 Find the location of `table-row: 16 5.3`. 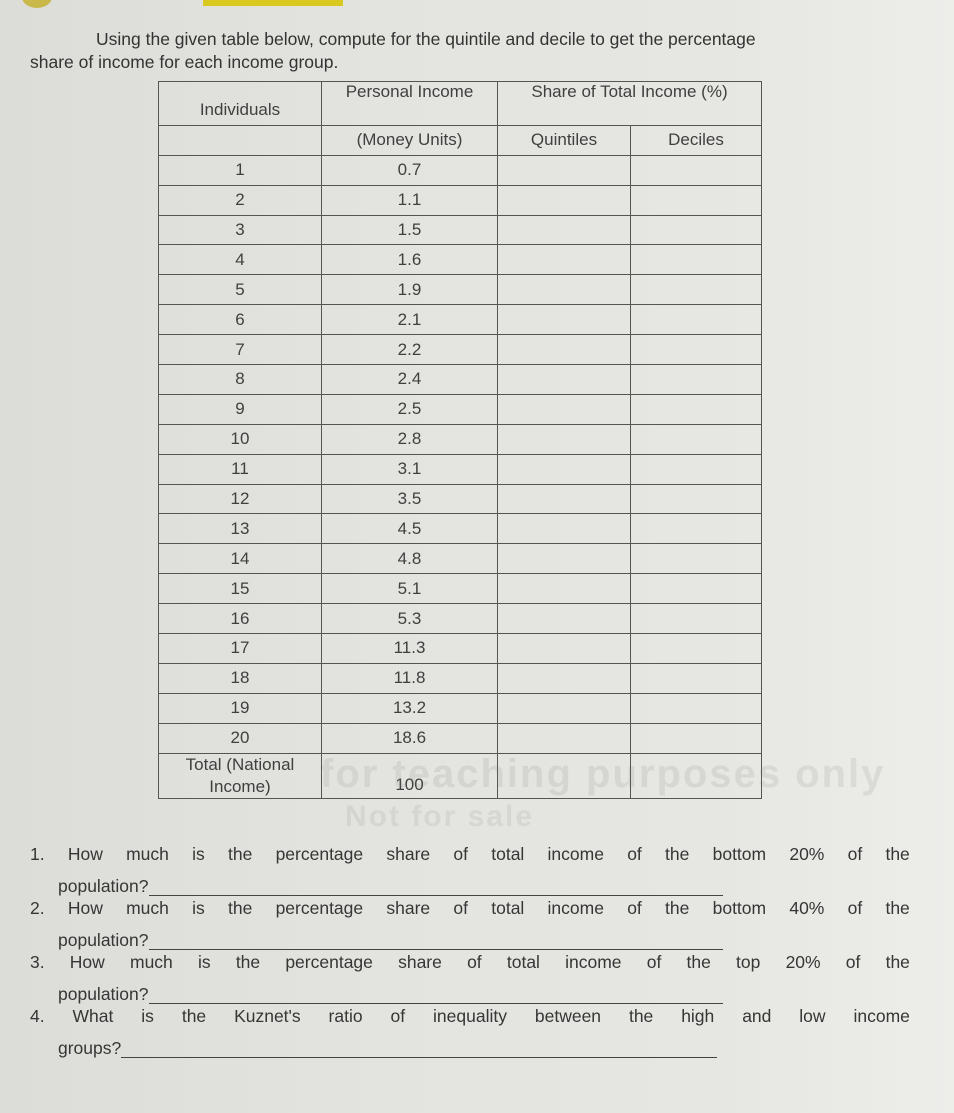

table-row: 16 5.3 is located at coordinates (460, 619).